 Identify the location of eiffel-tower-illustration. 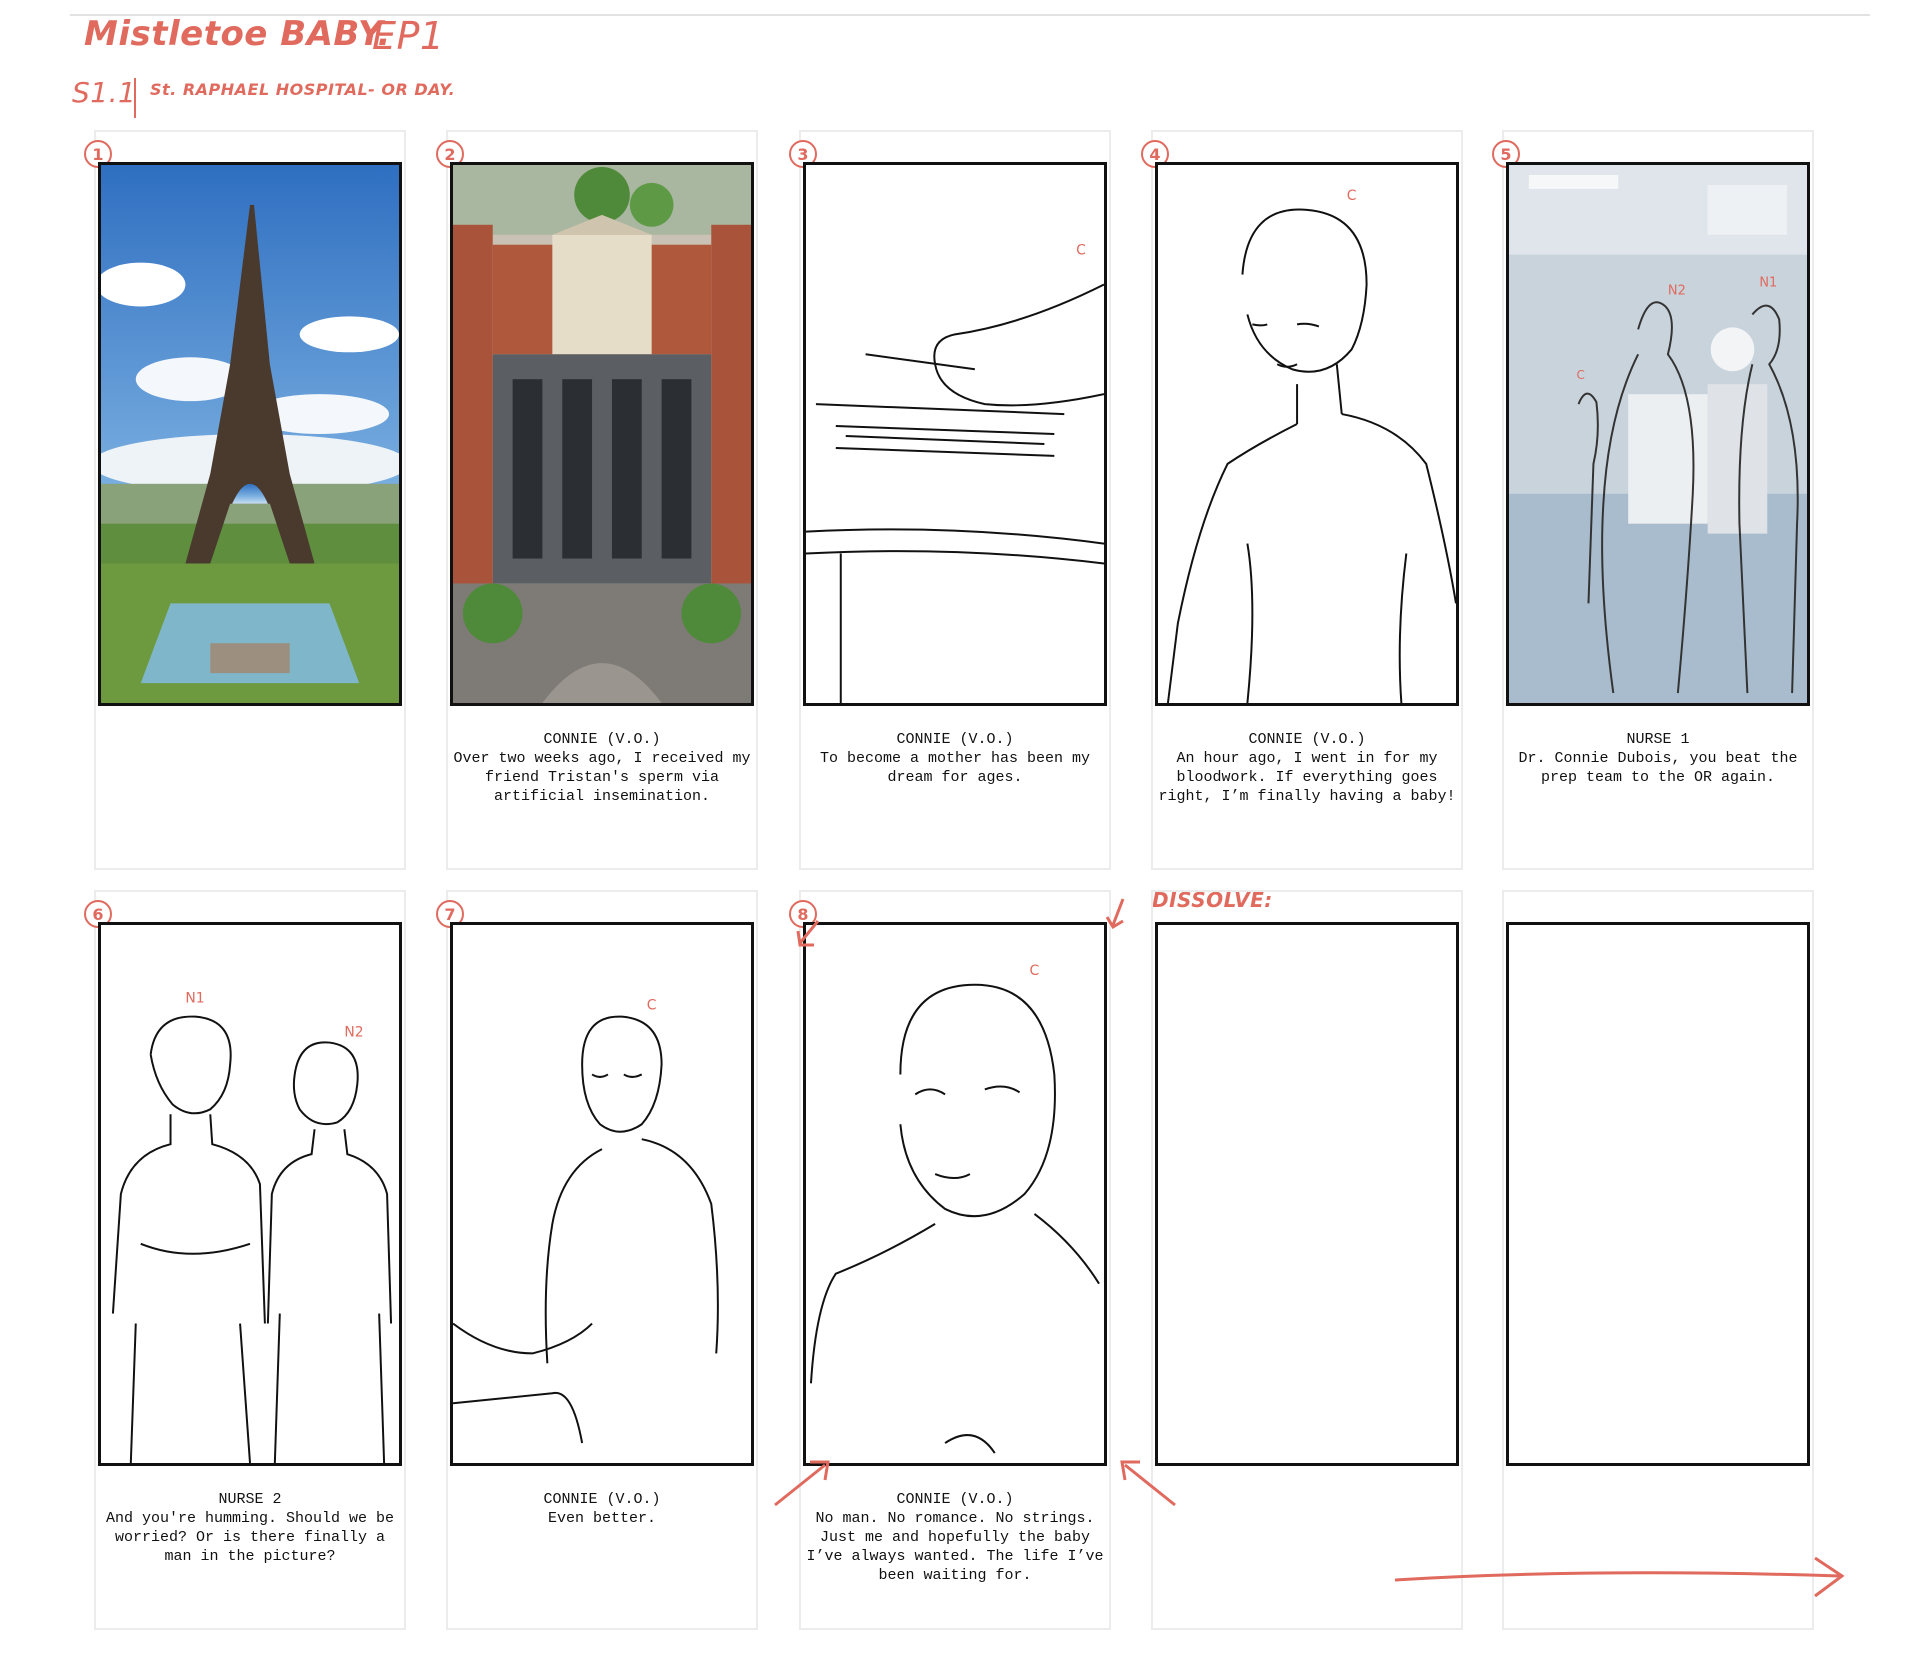
(250, 434).